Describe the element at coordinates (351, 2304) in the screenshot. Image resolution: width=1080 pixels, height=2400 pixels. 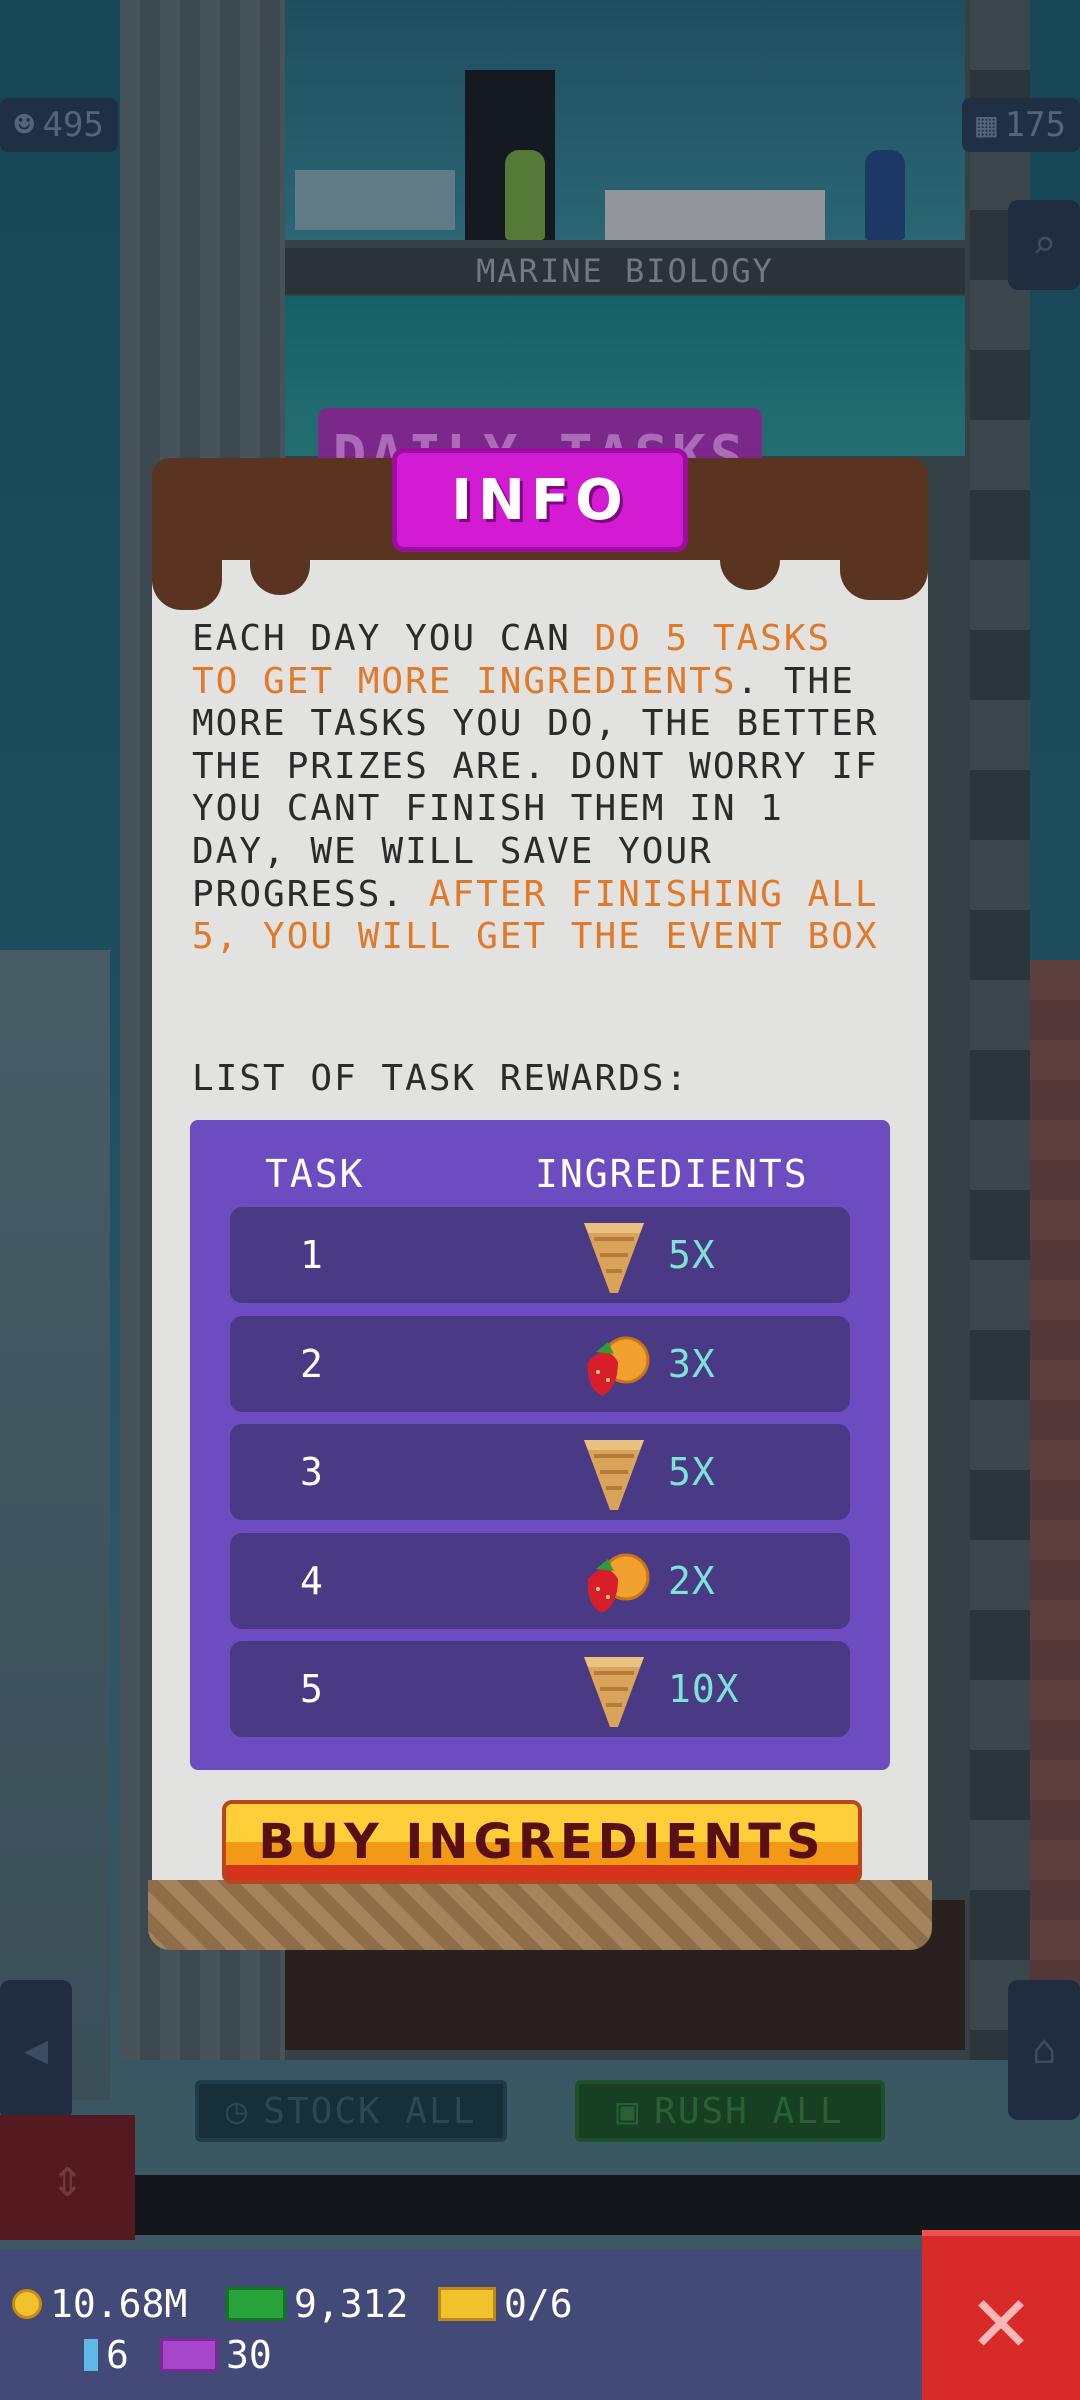
I see `bux-value: 9,312` at that location.